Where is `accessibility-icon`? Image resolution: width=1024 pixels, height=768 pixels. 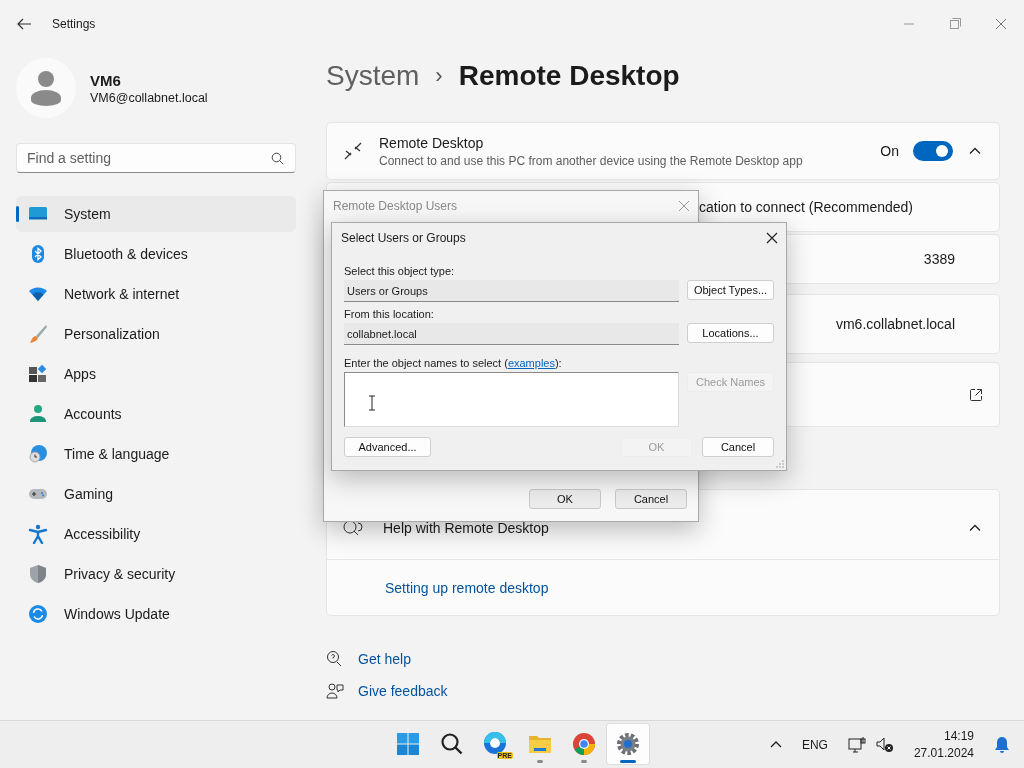 accessibility-icon is located at coordinates (38, 534).